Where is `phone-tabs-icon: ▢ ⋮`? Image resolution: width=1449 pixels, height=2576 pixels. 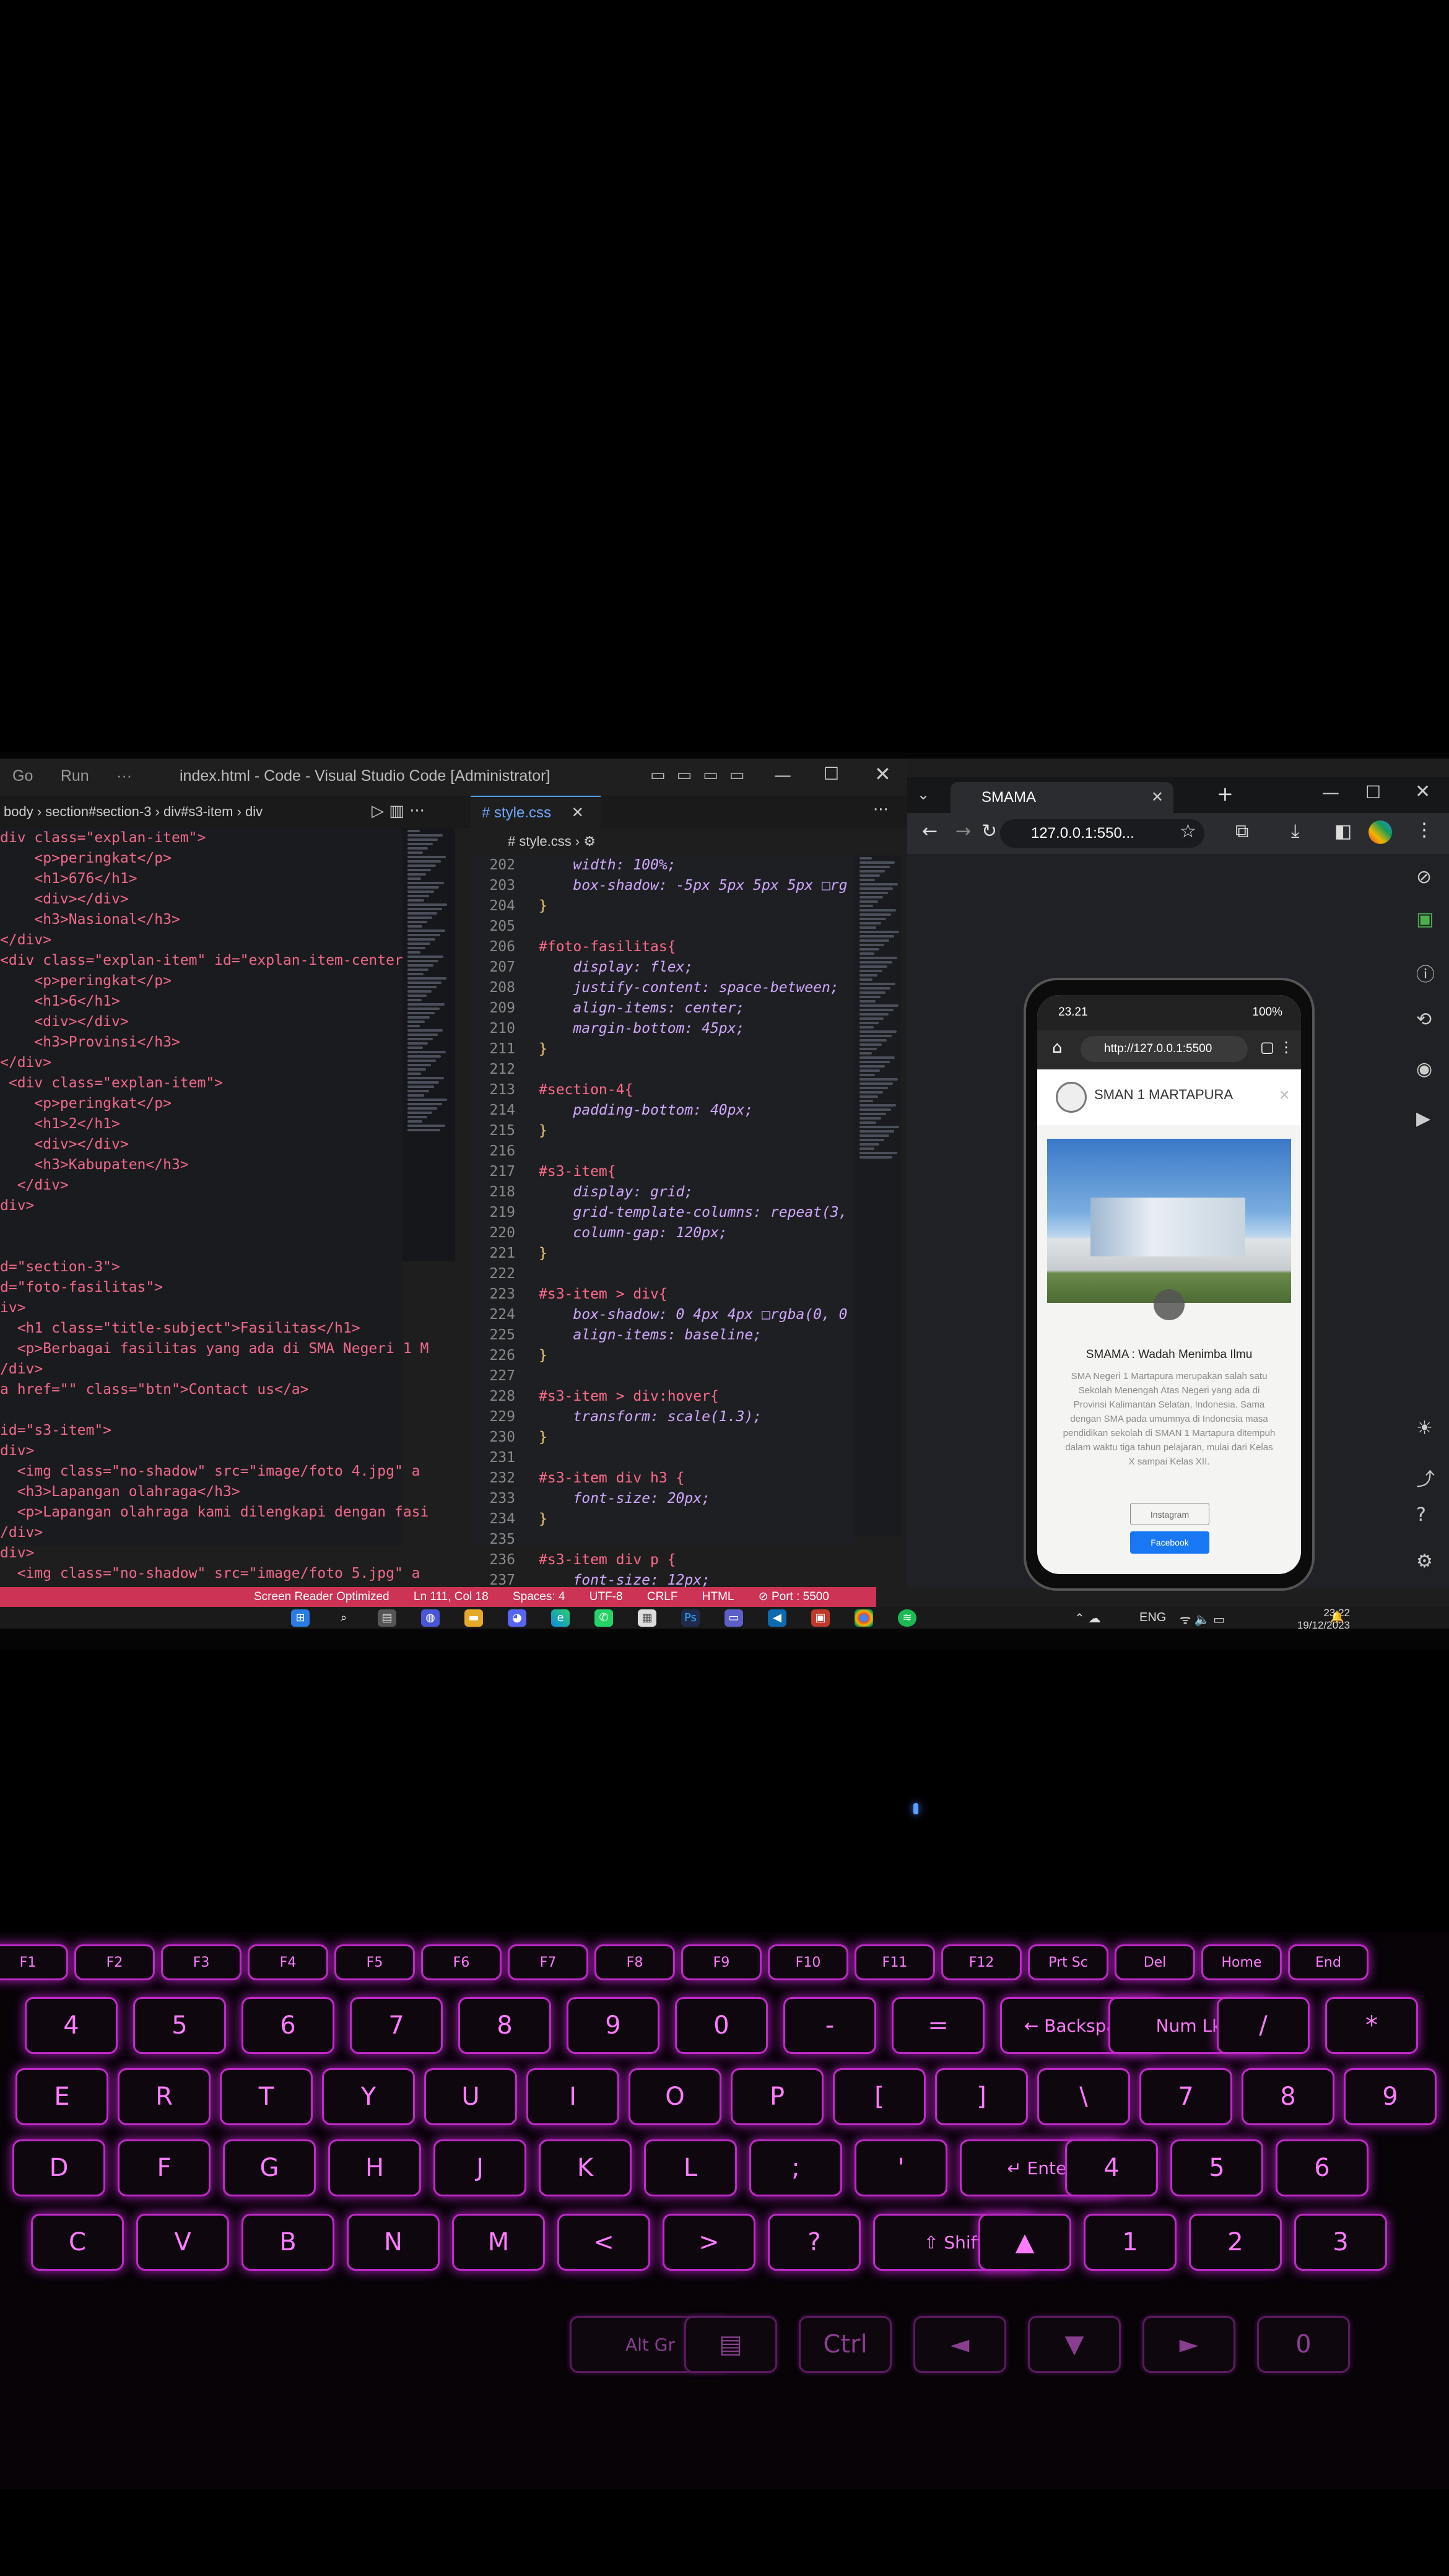
phone-tabs-icon: ▢ ⋮ is located at coordinates (1277, 1047).